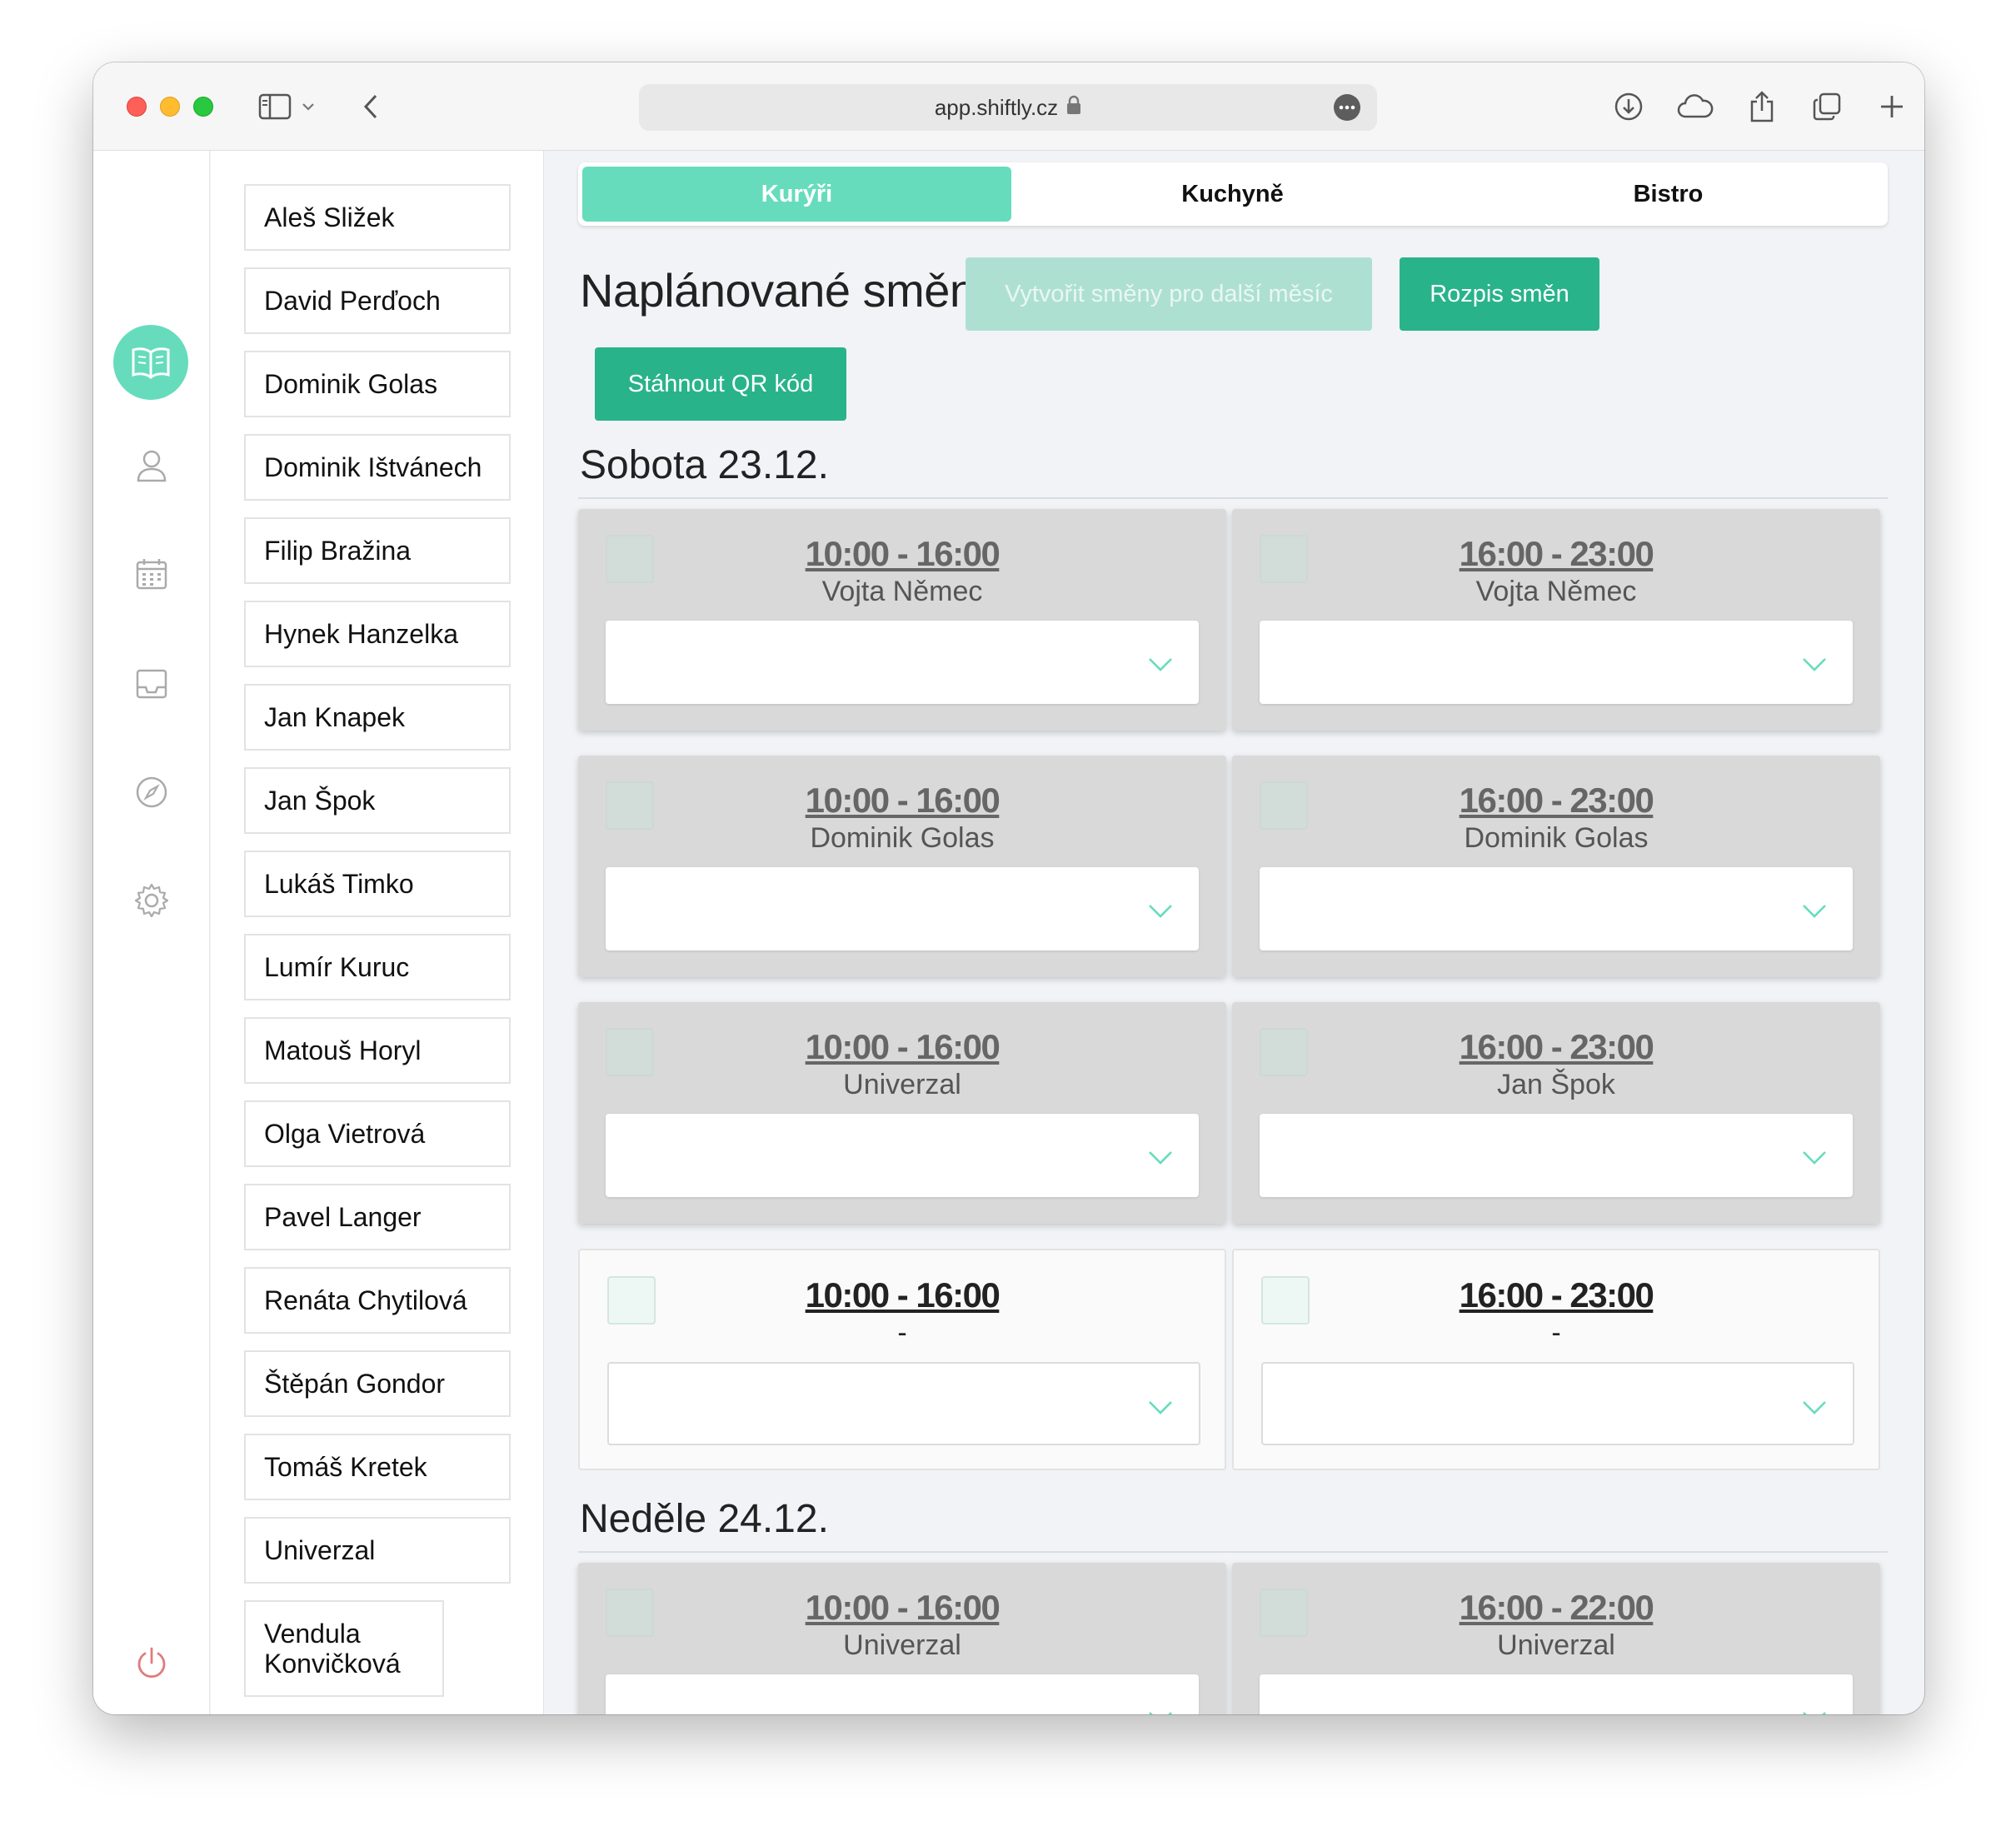 The width and height of the screenshot is (2016, 1836). What do you see at coordinates (377, 1550) in the screenshot?
I see `list-item: Univerzal` at bounding box center [377, 1550].